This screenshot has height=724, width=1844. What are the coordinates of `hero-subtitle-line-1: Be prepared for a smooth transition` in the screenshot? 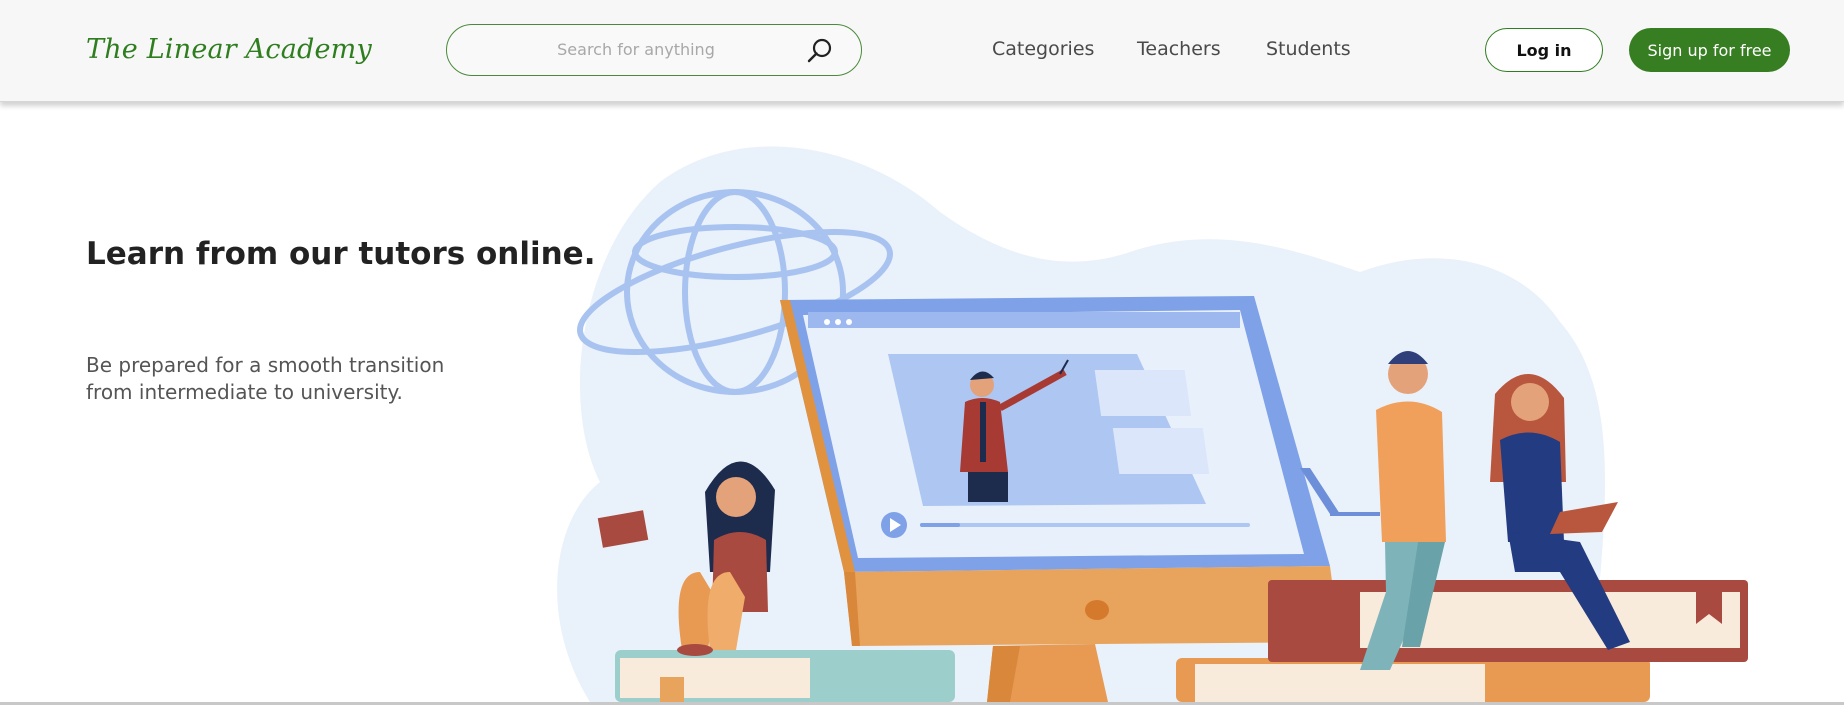 It's located at (265, 365).